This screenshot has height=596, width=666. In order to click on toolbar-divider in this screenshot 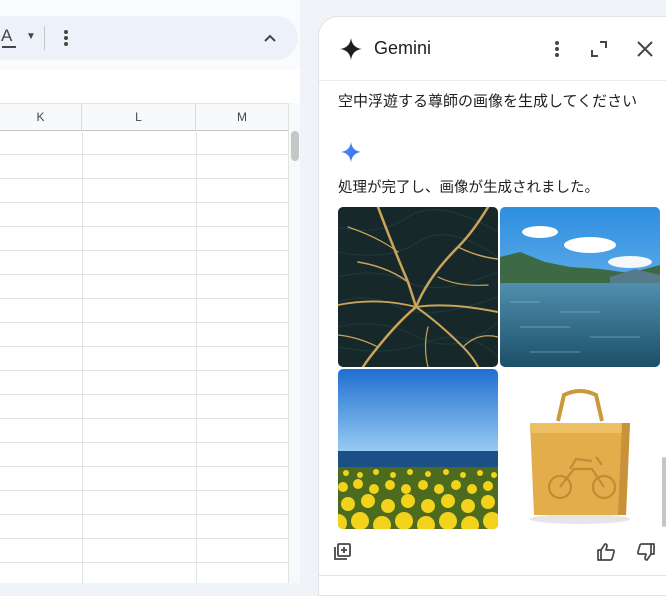, I will do `click(44, 38)`.